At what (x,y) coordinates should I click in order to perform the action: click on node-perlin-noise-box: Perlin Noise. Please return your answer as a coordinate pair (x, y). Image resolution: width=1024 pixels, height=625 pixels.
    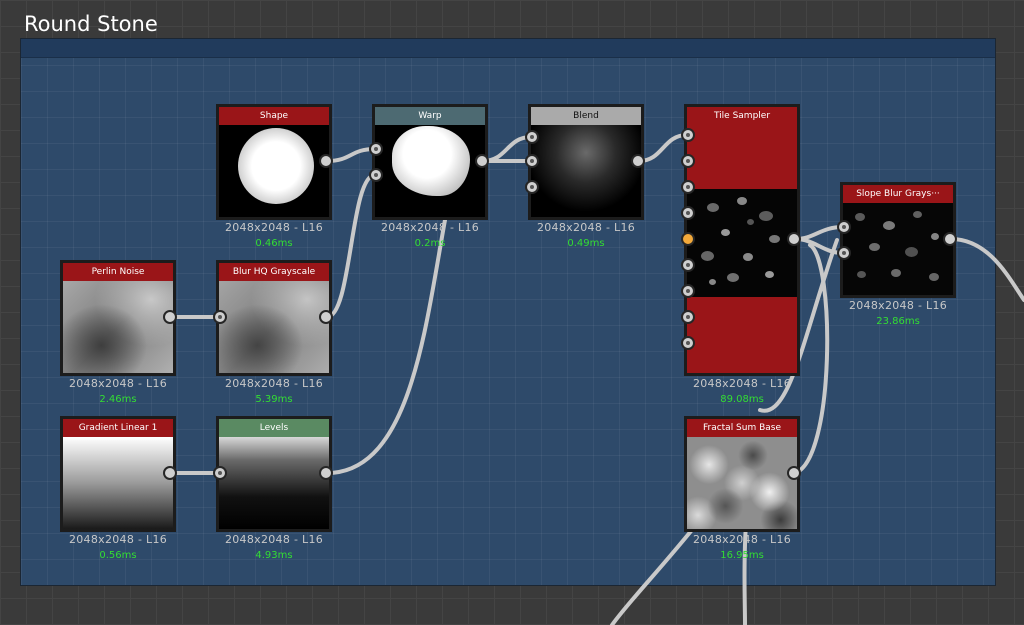
    Looking at the image, I should click on (118, 318).